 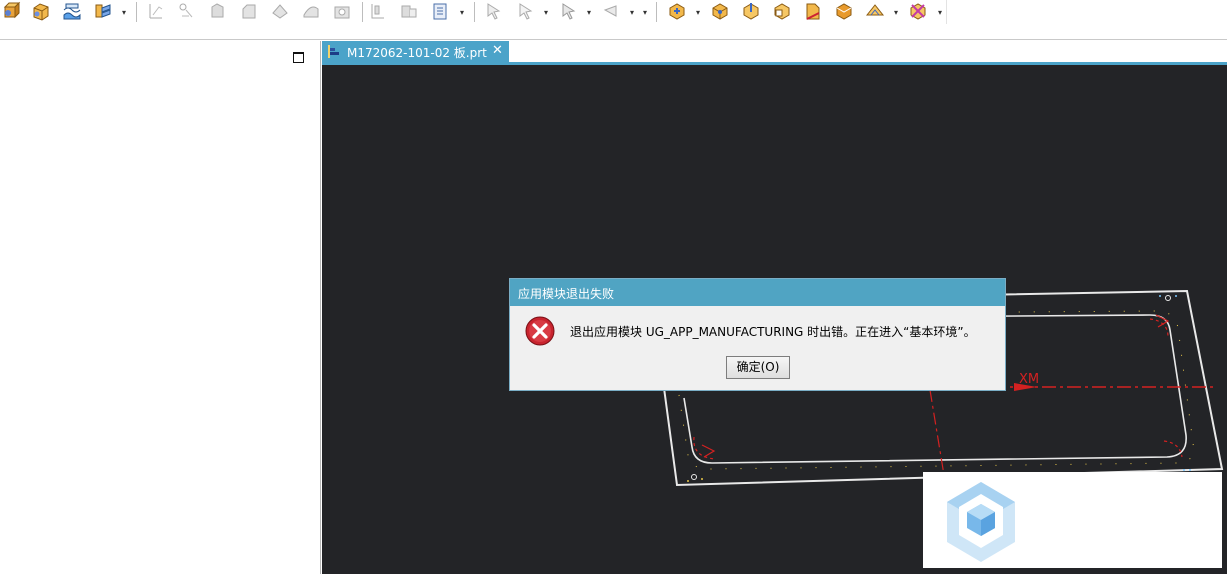 What do you see at coordinates (218, 11) in the screenshot?
I see `extrude-icon` at bounding box center [218, 11].